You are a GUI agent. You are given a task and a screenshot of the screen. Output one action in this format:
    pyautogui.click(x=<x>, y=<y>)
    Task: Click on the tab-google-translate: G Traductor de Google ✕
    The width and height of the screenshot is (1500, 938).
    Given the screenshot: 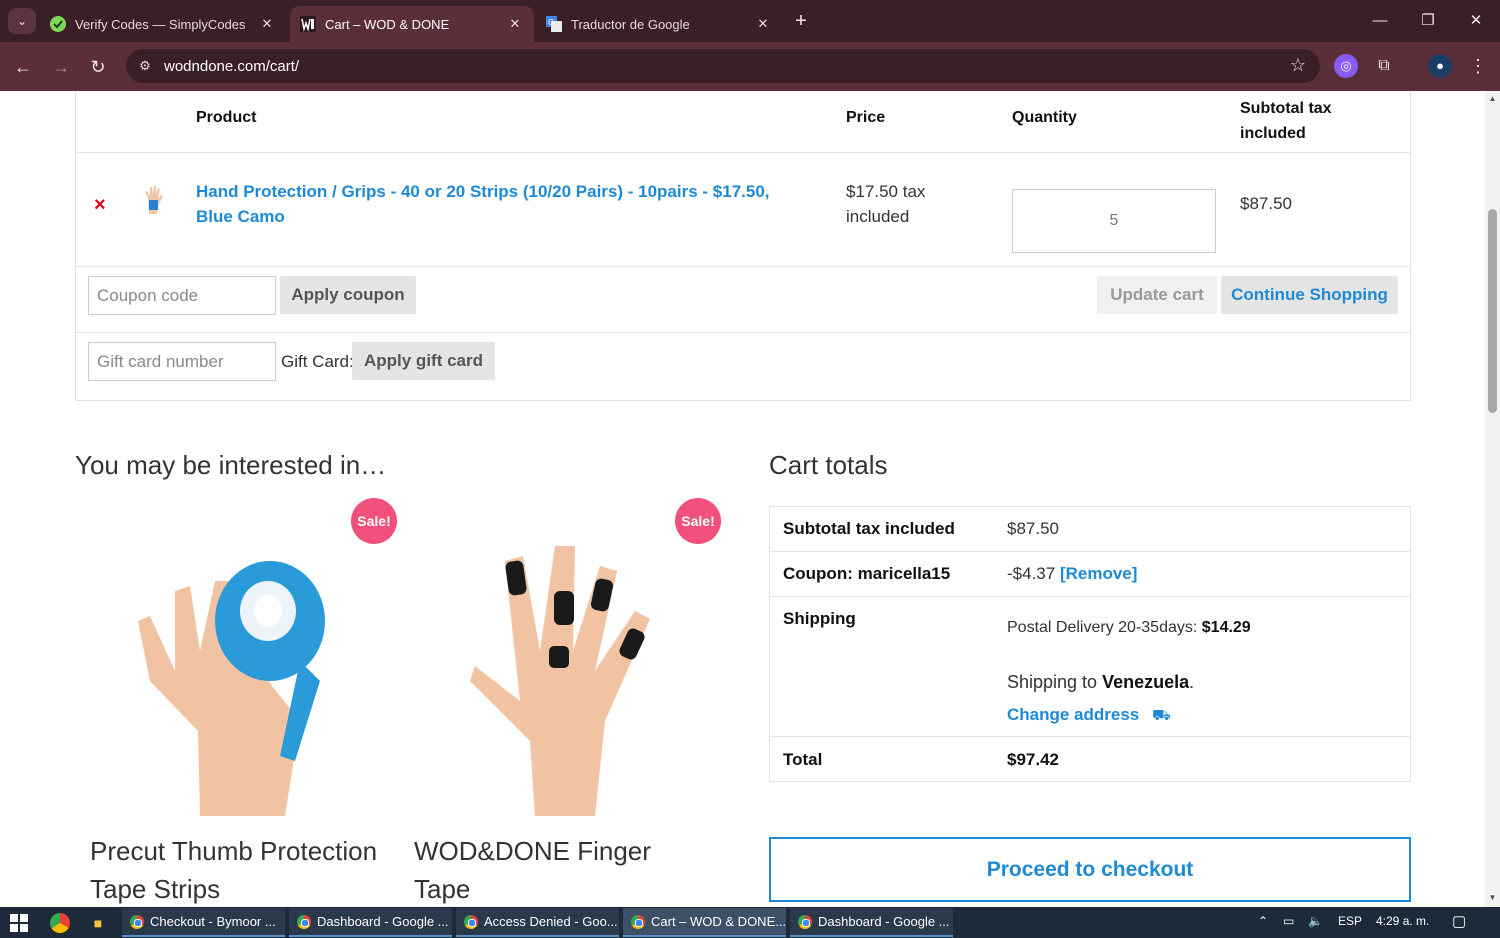 What is the action you would take?
    pyautogui.click(x=659, y=24)
    